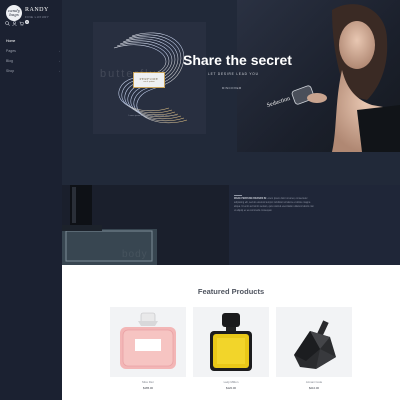  I want to click on cart-icon, so click(21, 23).